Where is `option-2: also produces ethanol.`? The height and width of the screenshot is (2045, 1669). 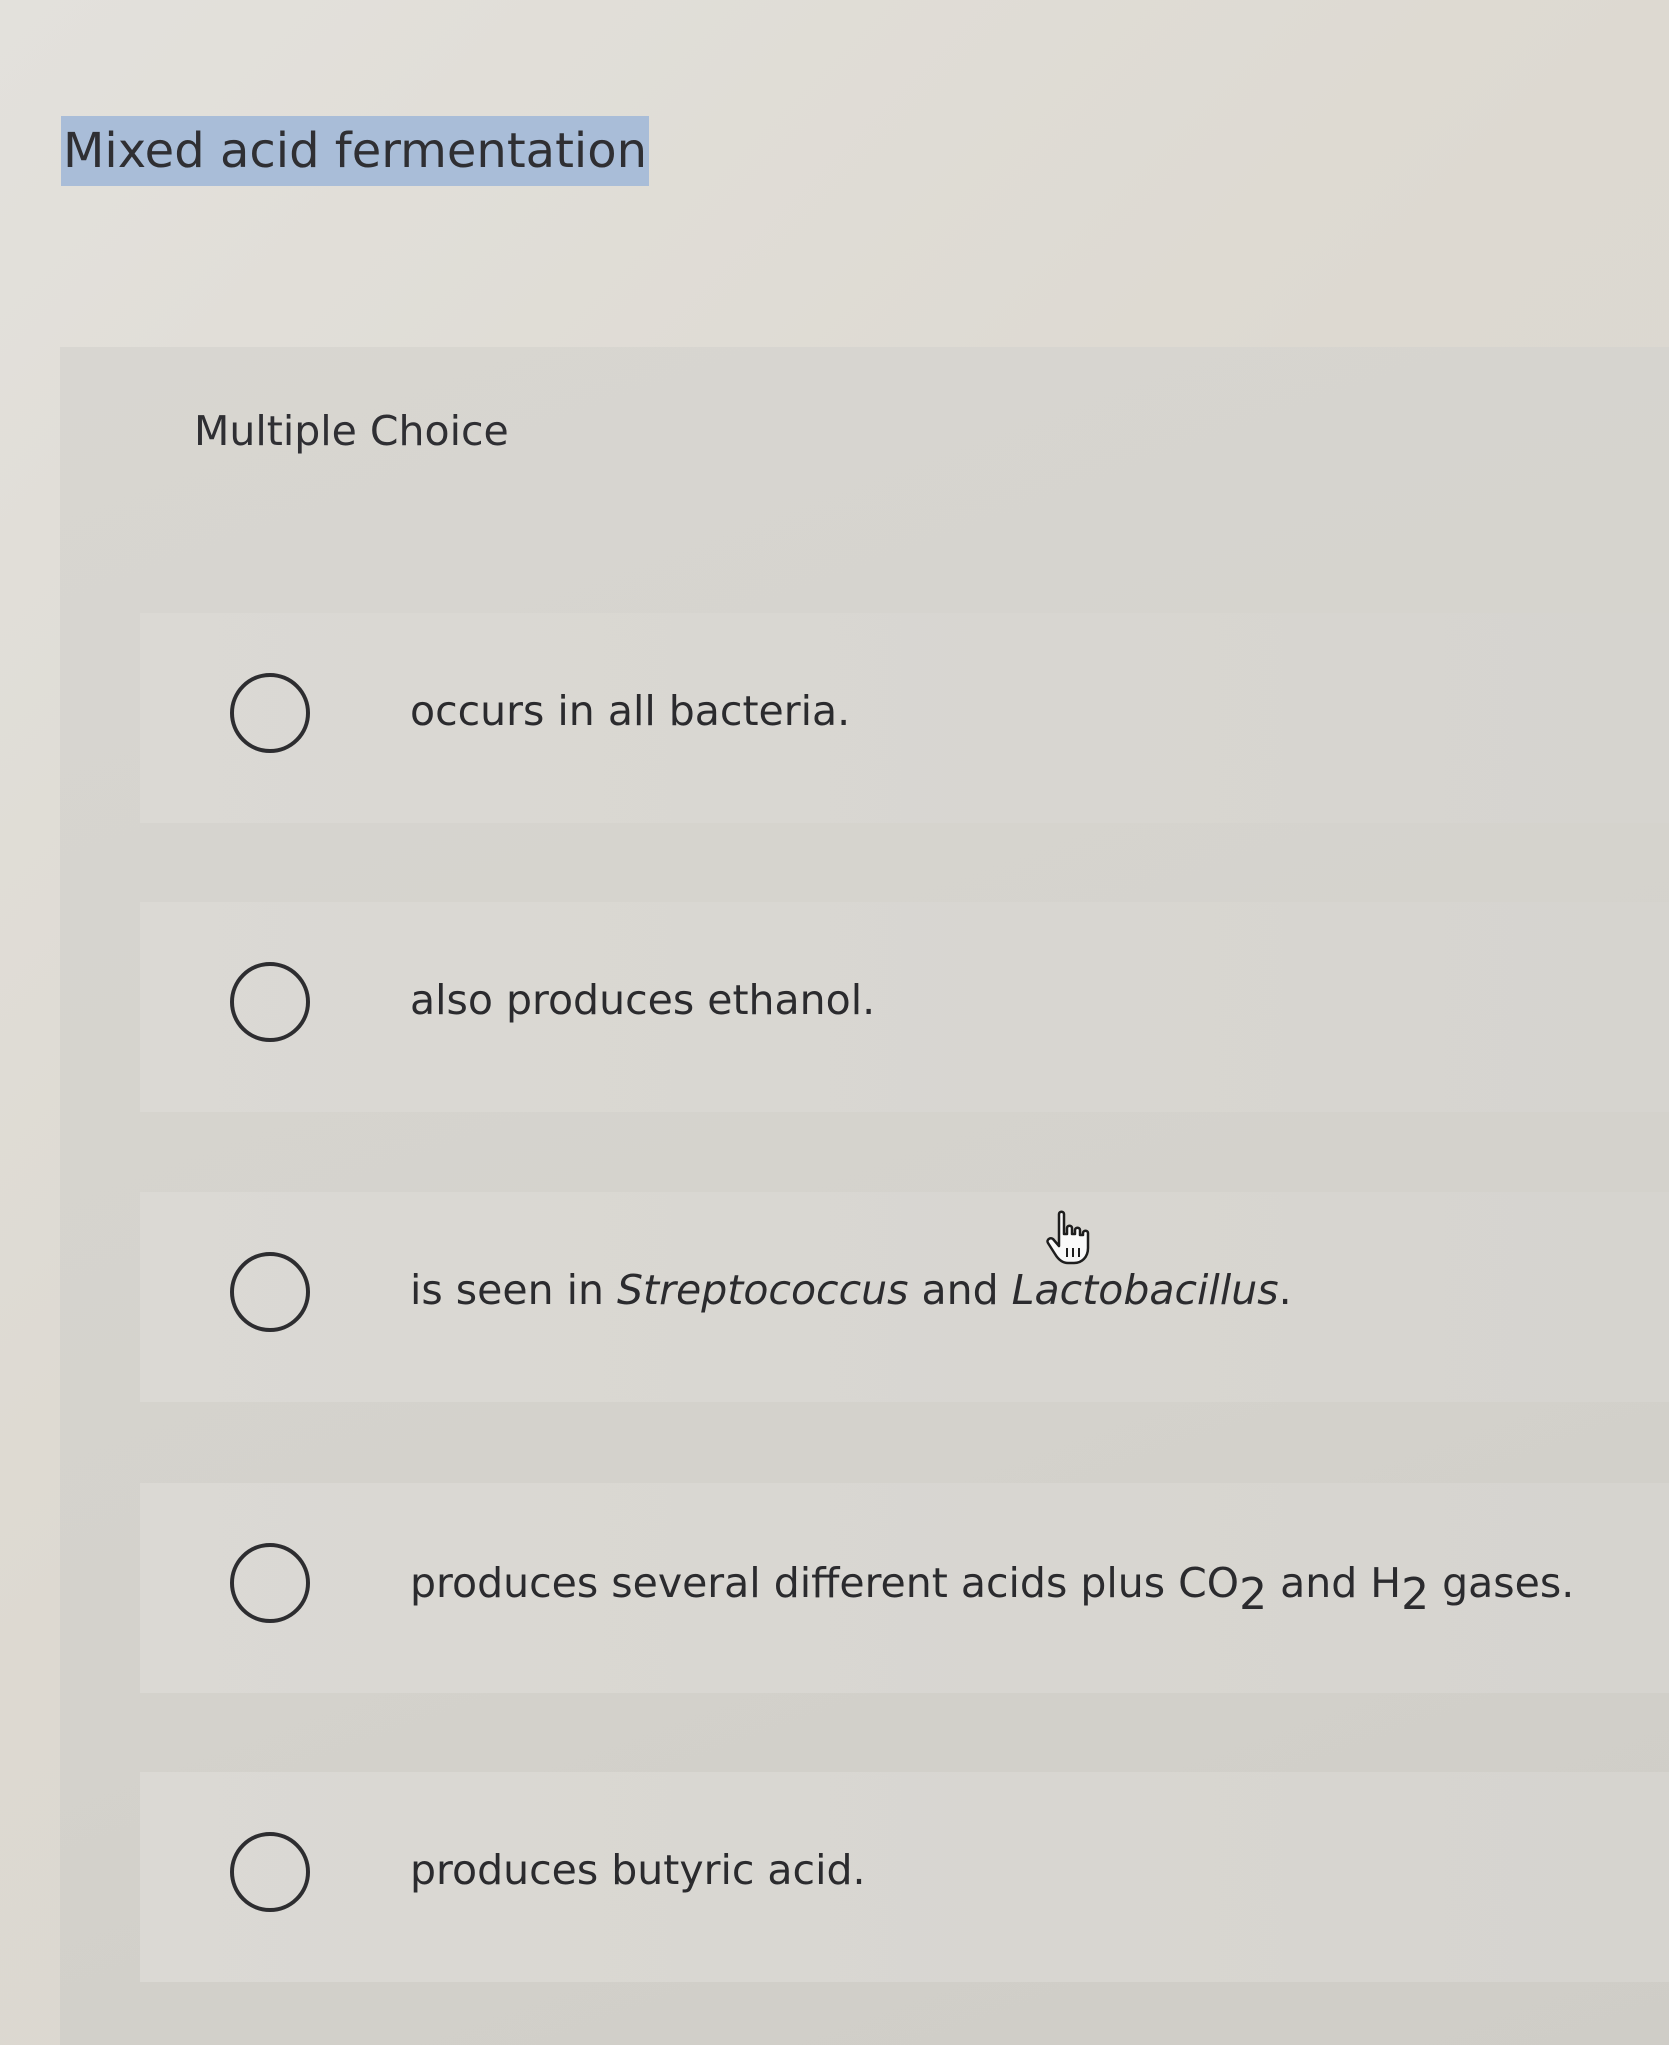
option-2: also produces ethanol. is located at coordinates (904, 1007).